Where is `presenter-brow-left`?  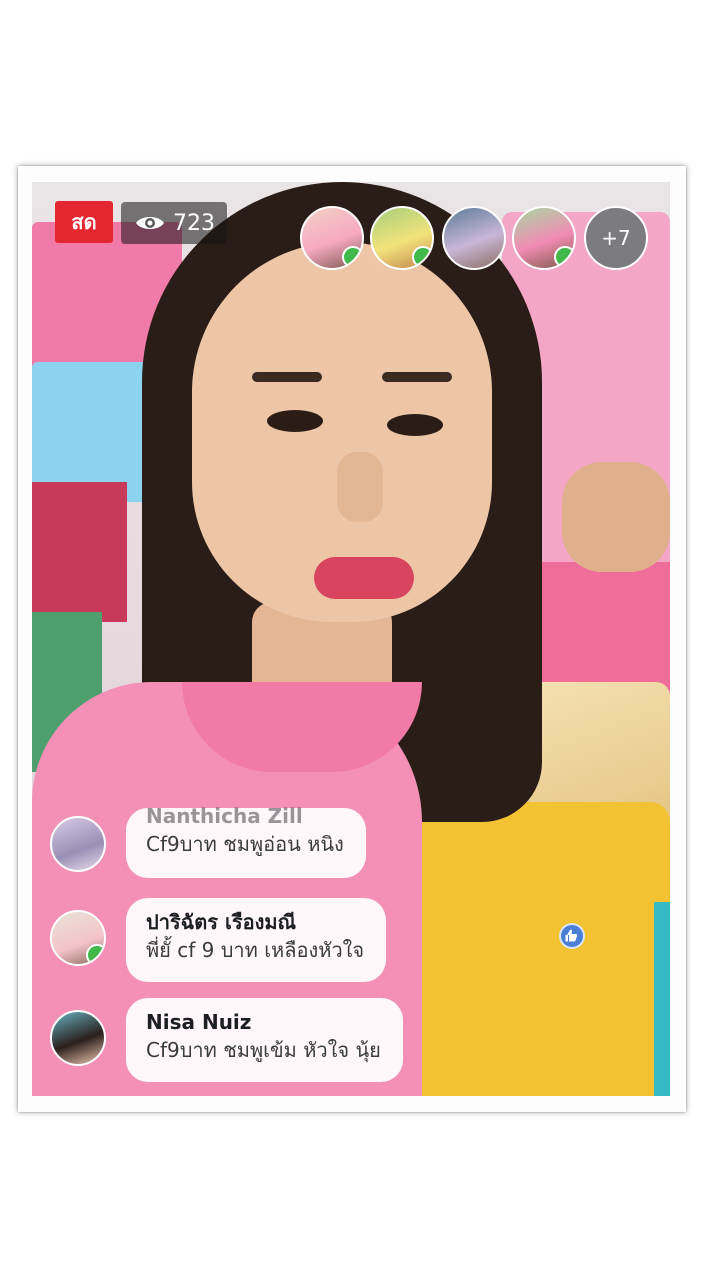 presenter-brow-left is located at coordinates (287, 377).